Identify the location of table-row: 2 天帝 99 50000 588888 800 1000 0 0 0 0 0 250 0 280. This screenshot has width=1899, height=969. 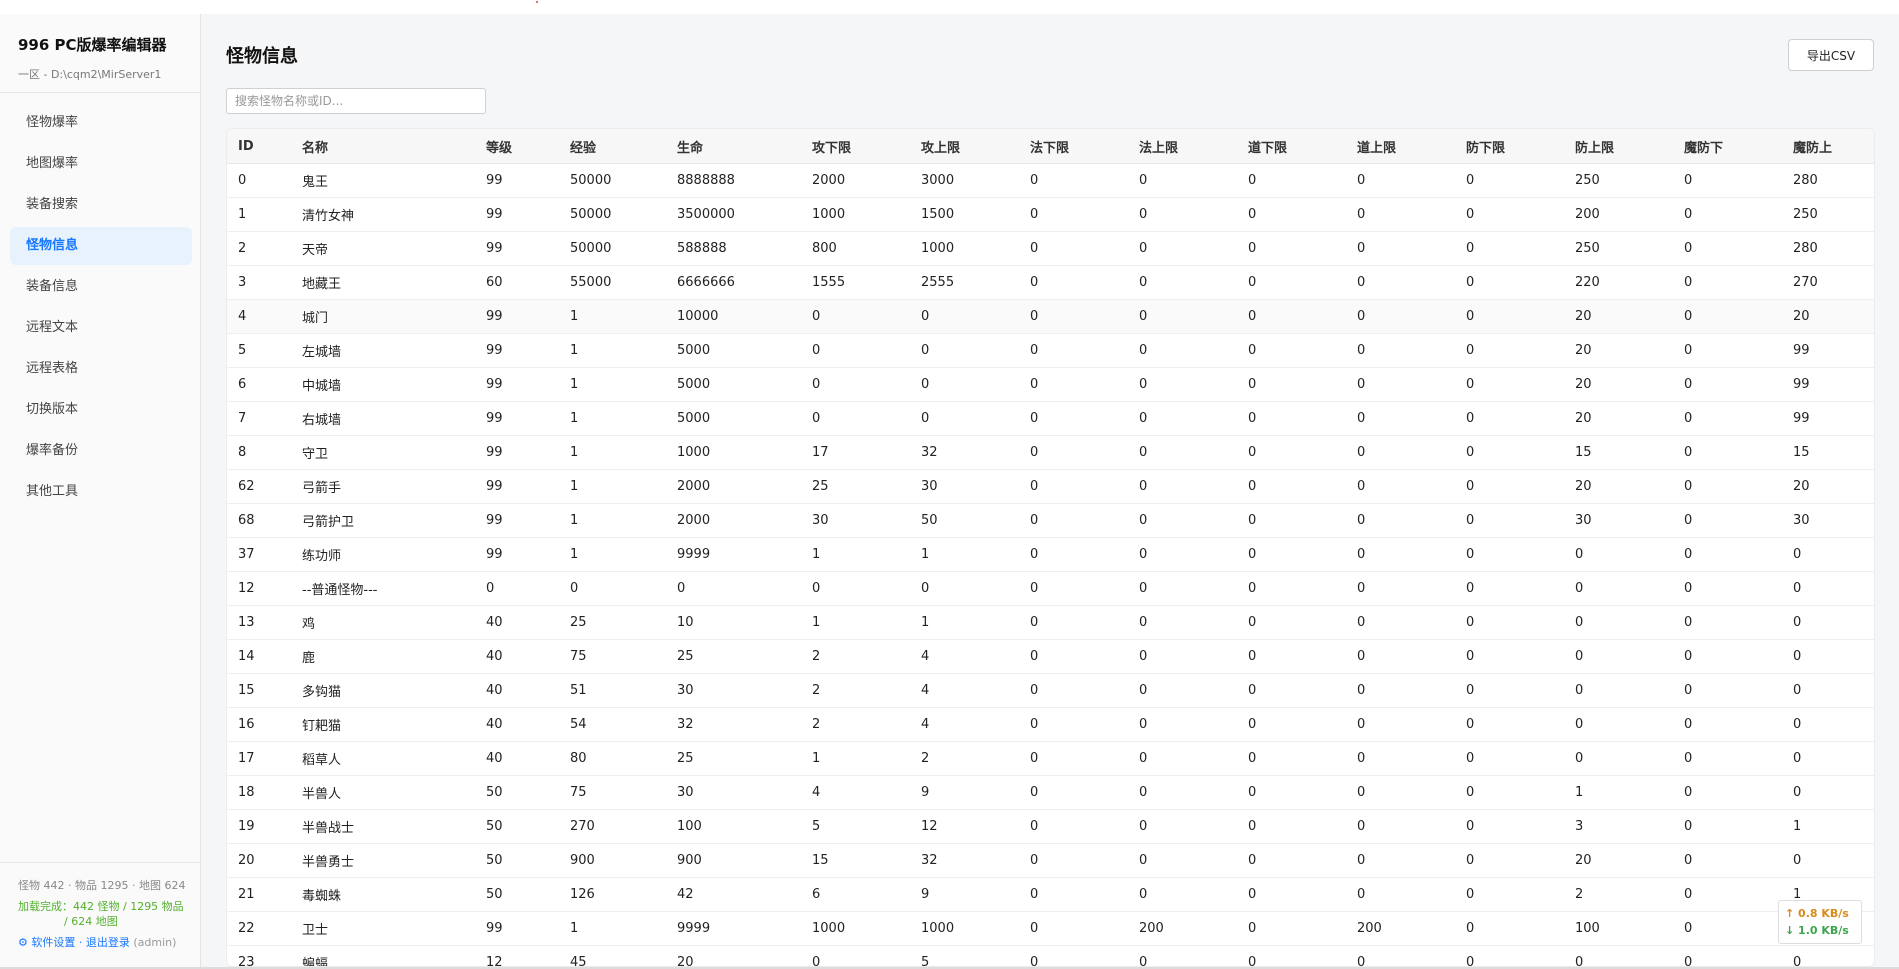
(1050, 248).